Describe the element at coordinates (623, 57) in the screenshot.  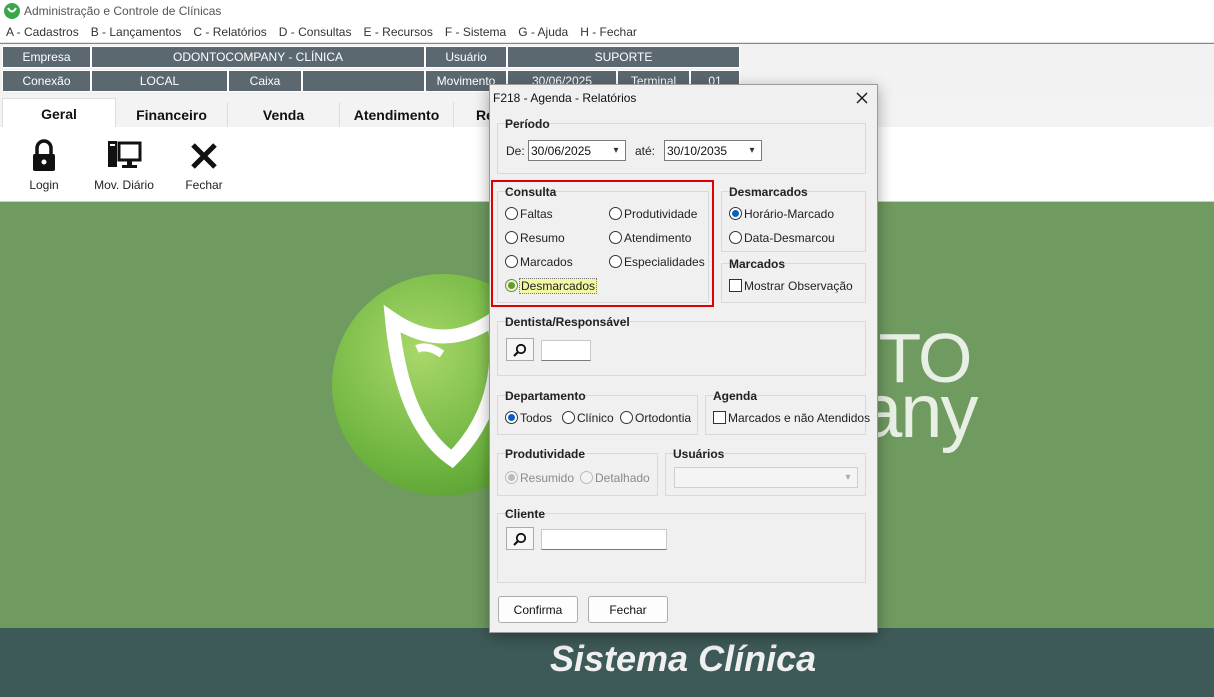
I see `usuario-value: SUPORTE` at that location.